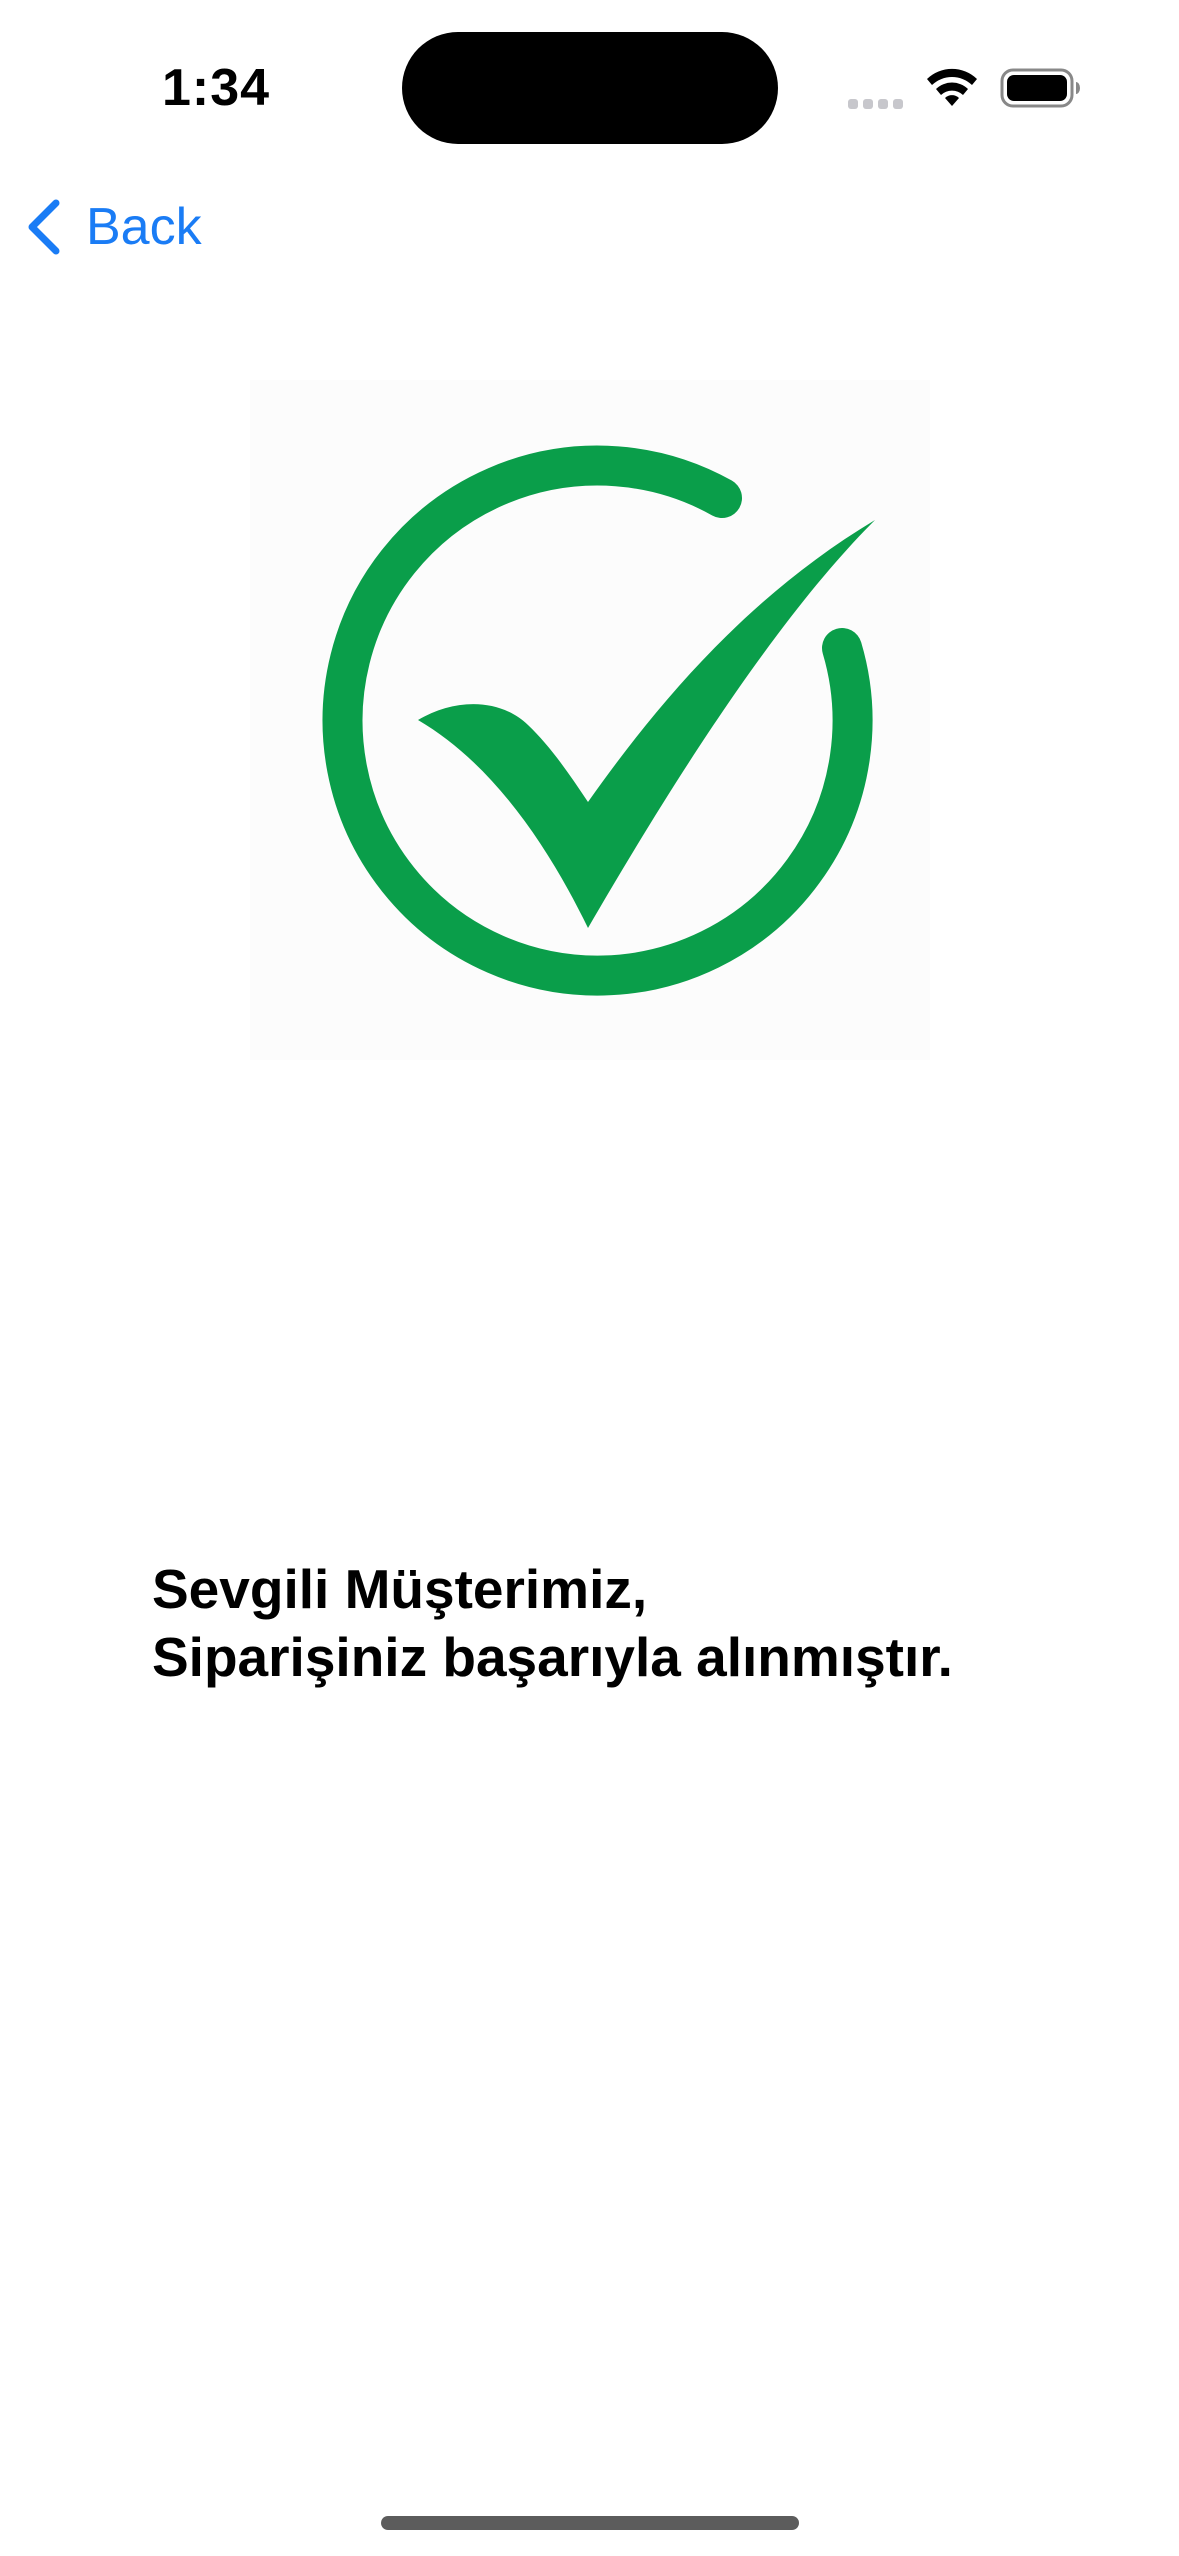 The width and height of the screenshot is (1179, 2556). Describe the element at coordinates (1040, 88) in the screenshot. I see `battery-icon` at that location.